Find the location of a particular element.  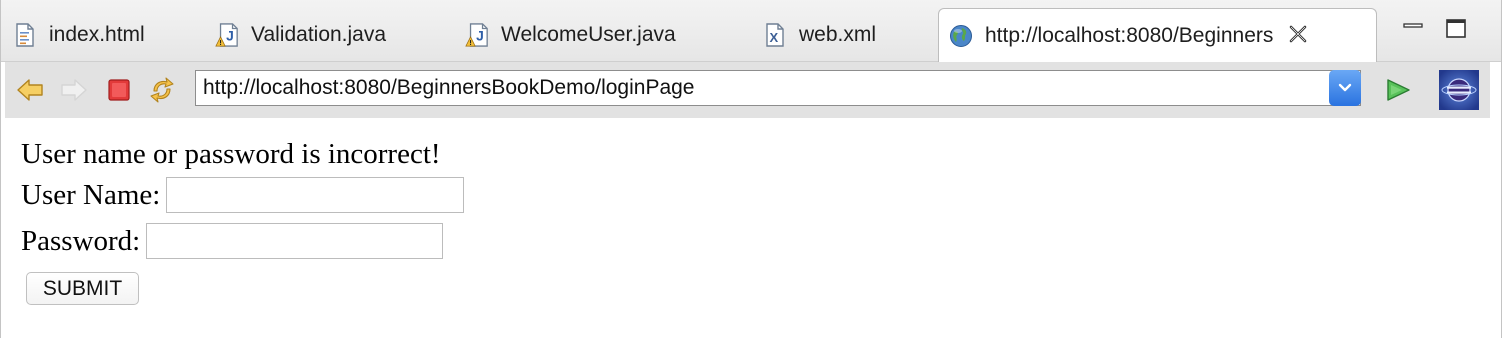

xml-file-icon: X is located at coordinates (775, 35).